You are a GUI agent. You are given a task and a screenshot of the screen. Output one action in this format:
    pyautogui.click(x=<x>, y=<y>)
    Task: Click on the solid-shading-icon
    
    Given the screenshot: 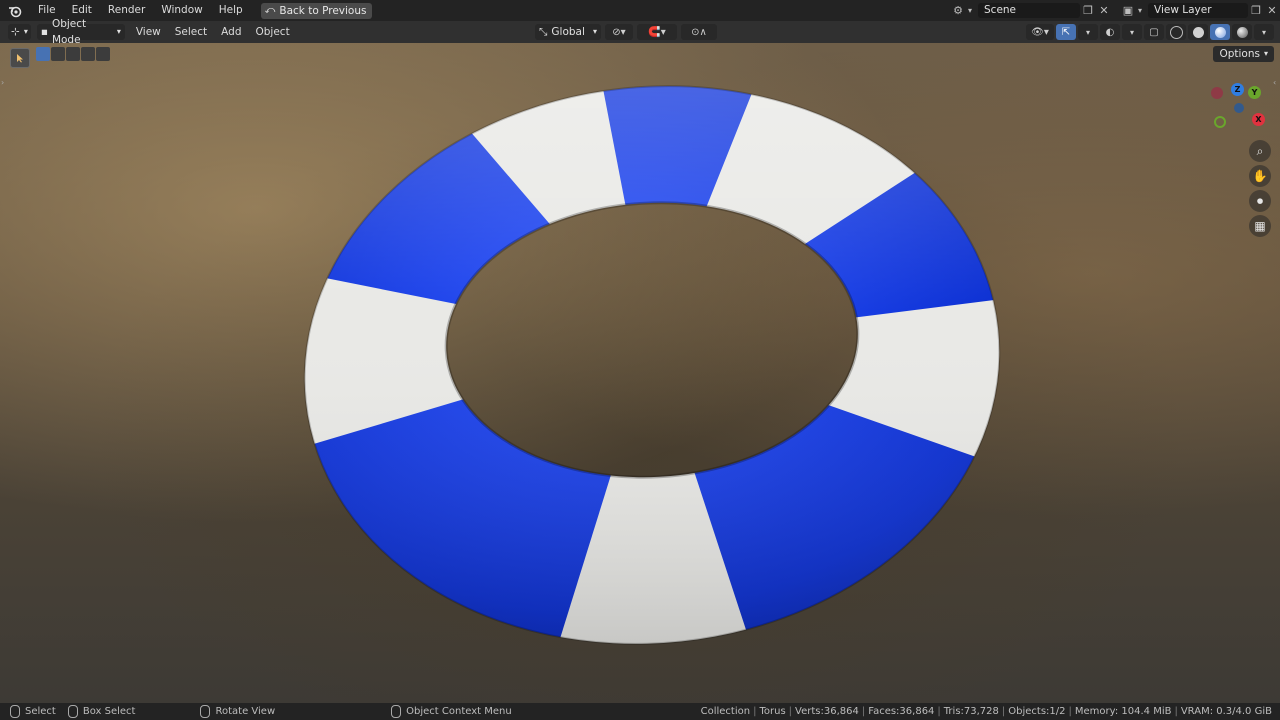 What is the action you would take?
    pyautogui.click(x=1198, y=32)
    